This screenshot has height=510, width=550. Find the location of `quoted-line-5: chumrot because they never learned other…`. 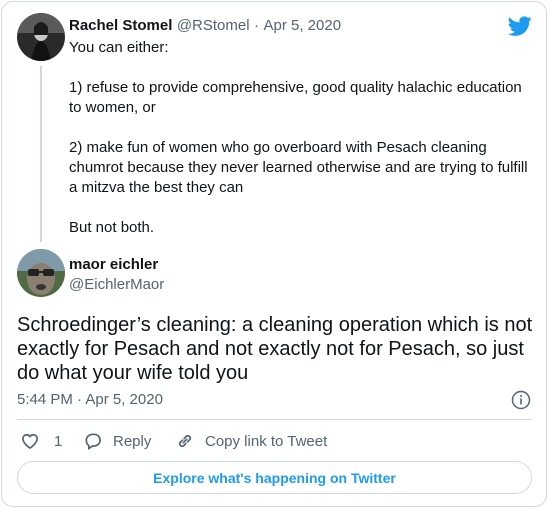

quoted-line-5: chumrot because they never learned other… is located at coordinates (298, 167).